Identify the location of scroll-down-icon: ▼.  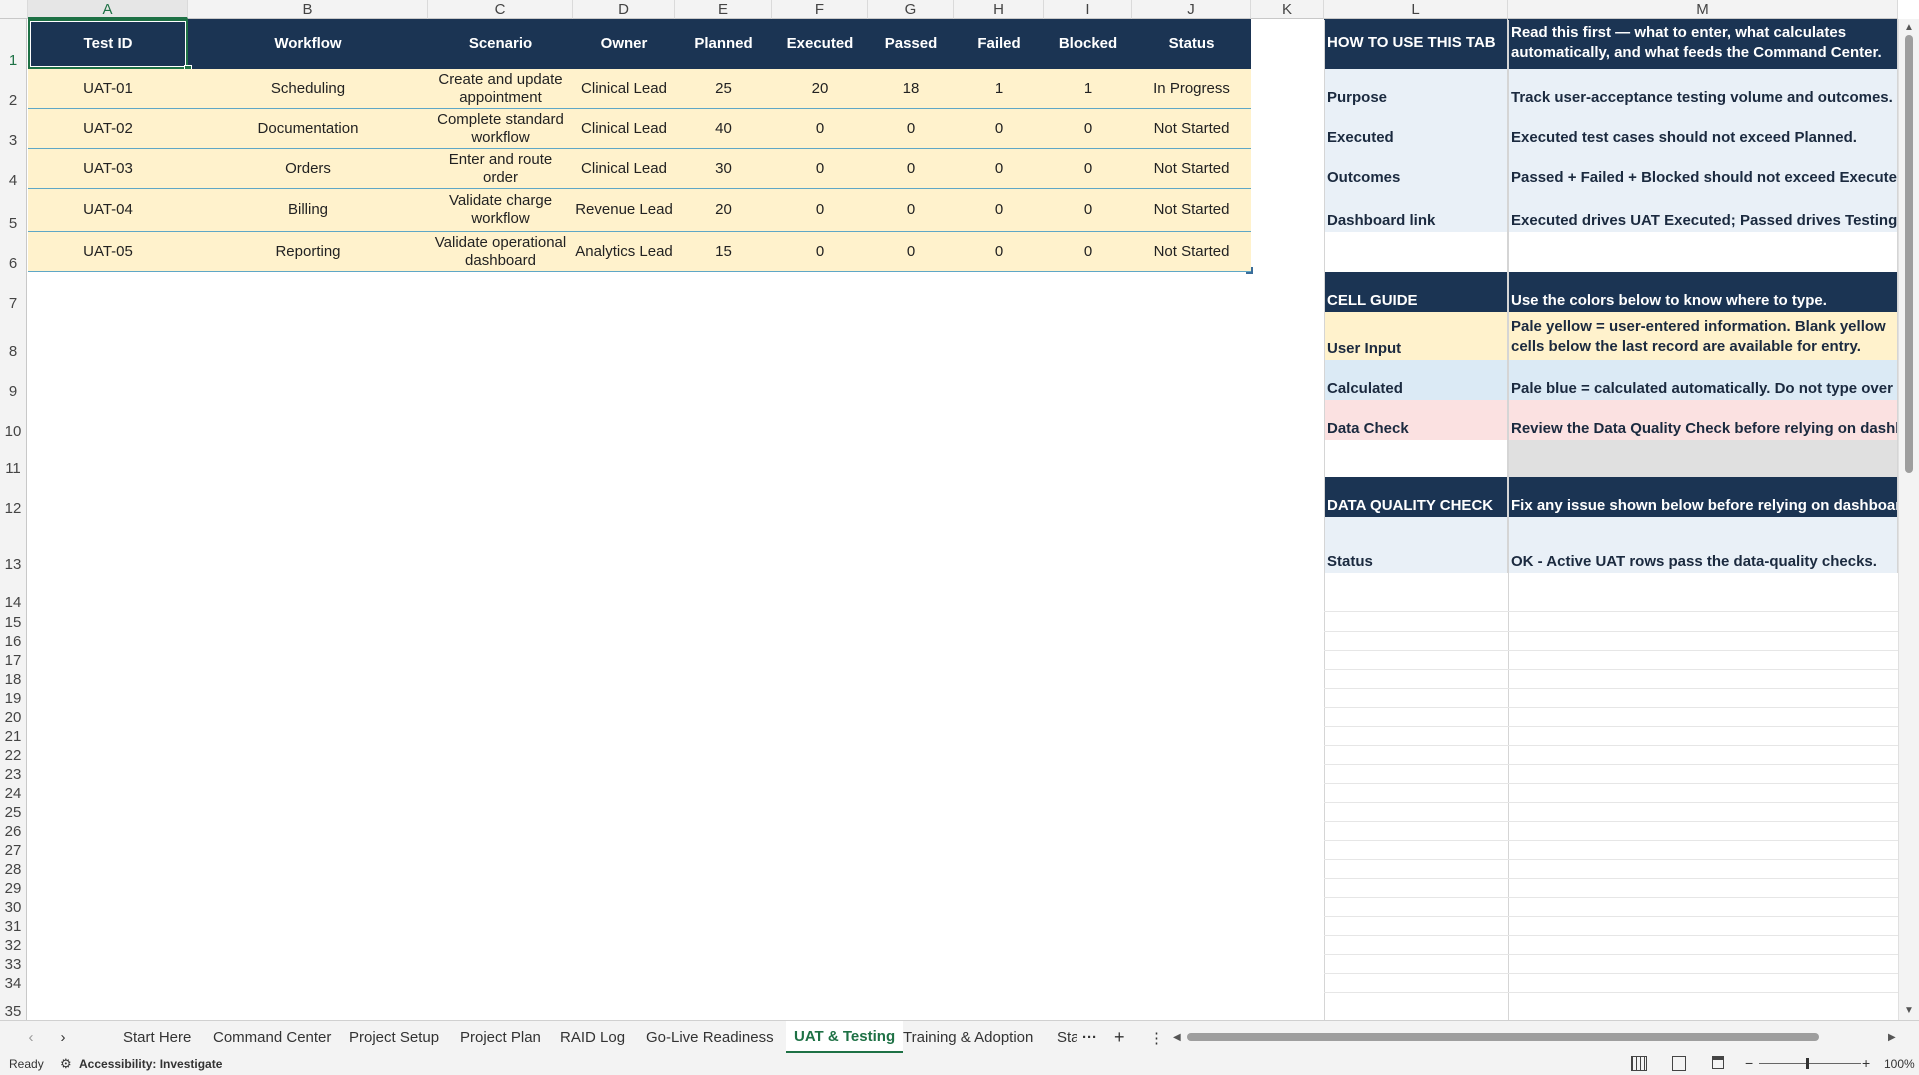
(1909, 1010).